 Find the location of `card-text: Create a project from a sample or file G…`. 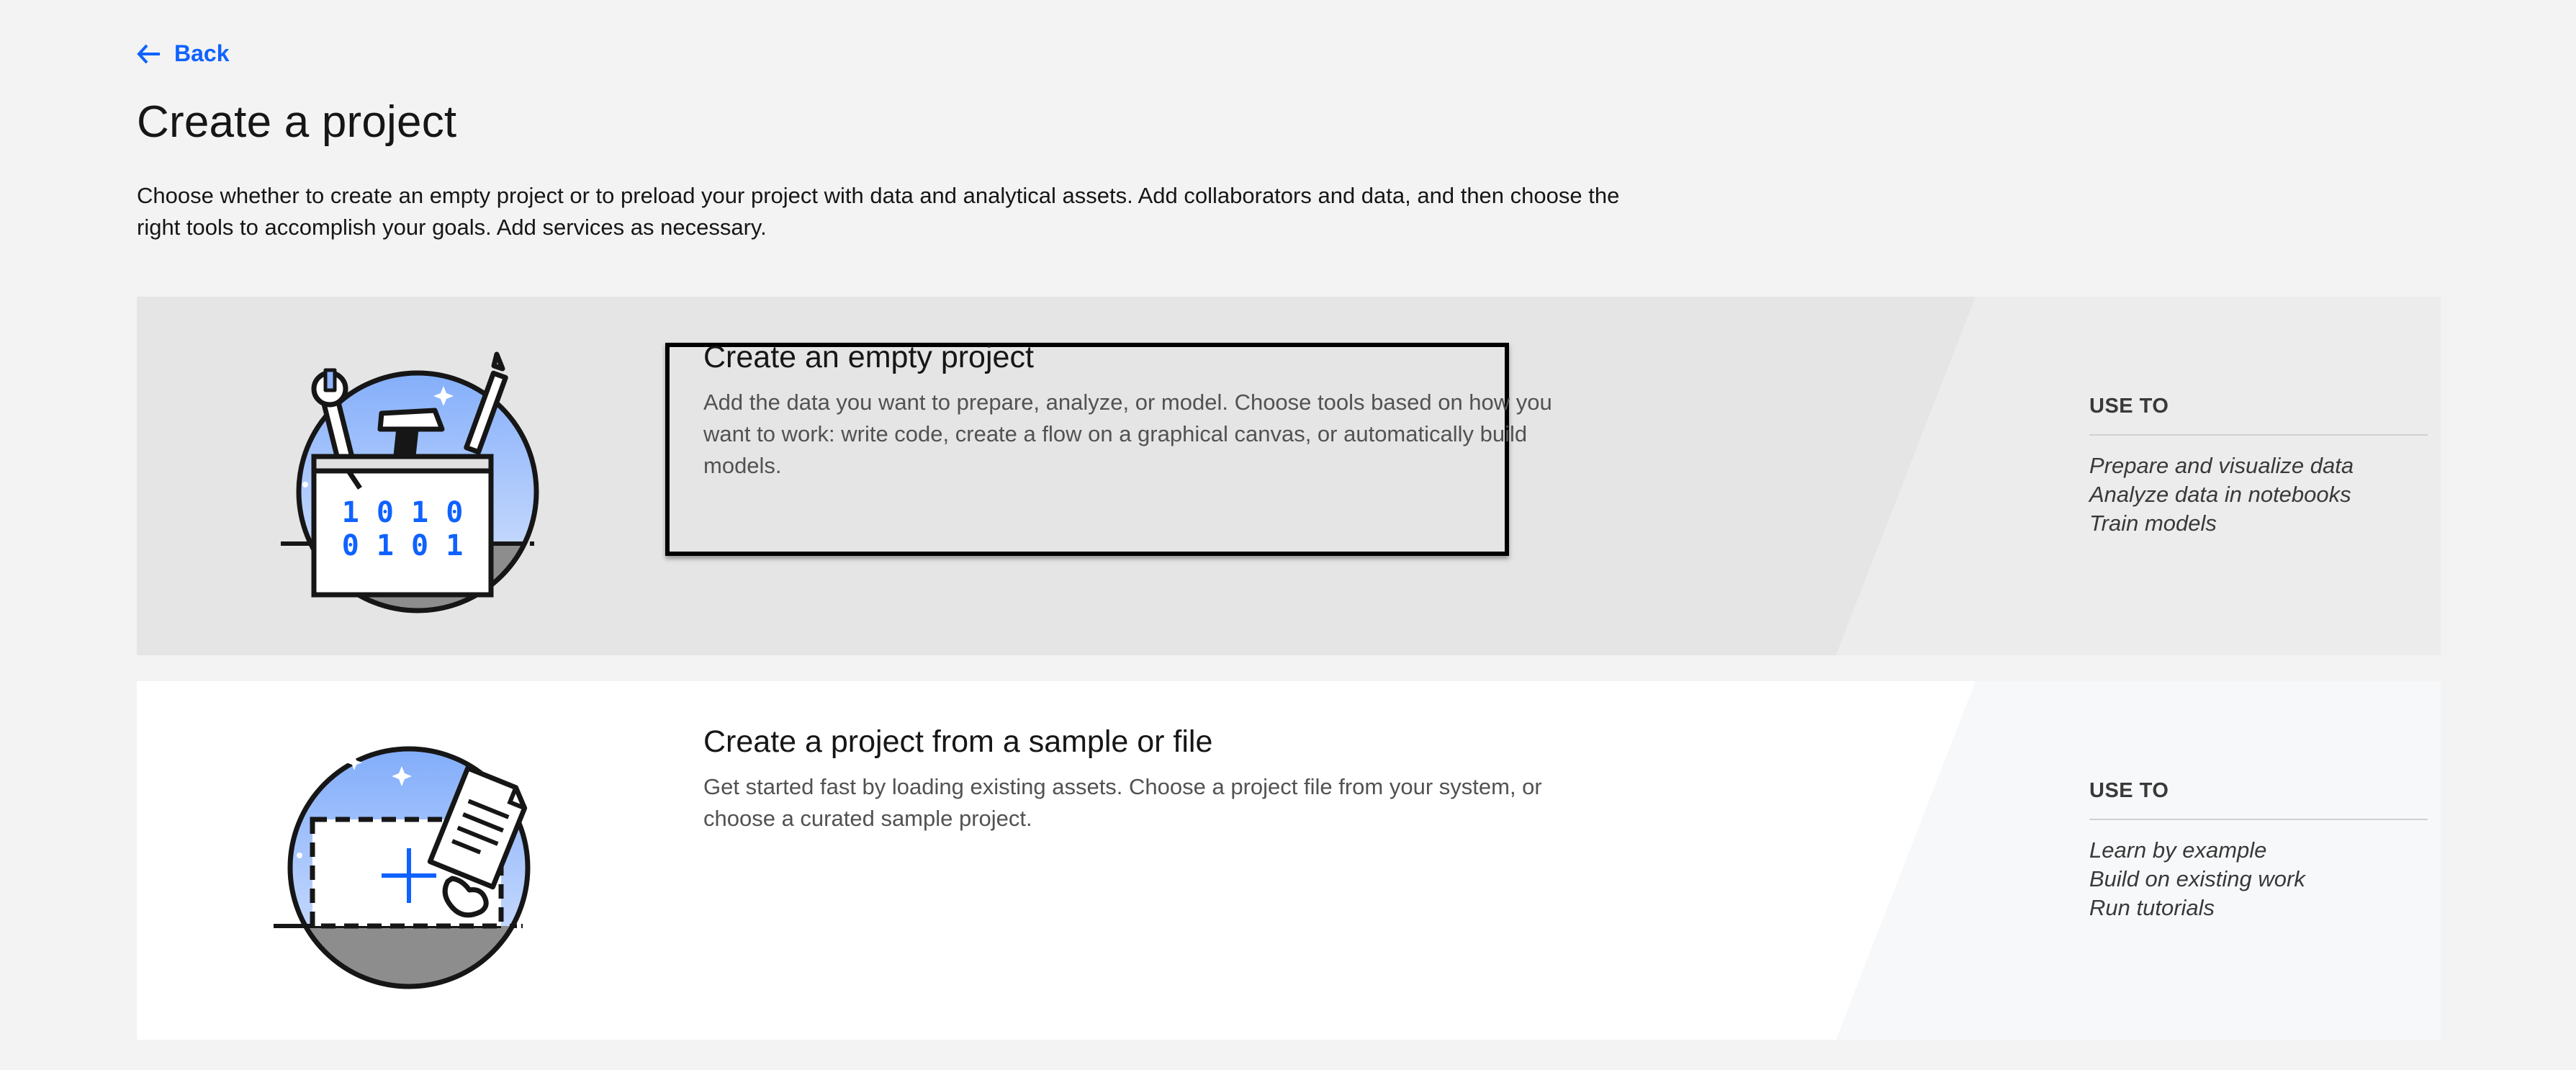

card-text: Create a project from a sample or file G… is located at coordinates (1128, 779).